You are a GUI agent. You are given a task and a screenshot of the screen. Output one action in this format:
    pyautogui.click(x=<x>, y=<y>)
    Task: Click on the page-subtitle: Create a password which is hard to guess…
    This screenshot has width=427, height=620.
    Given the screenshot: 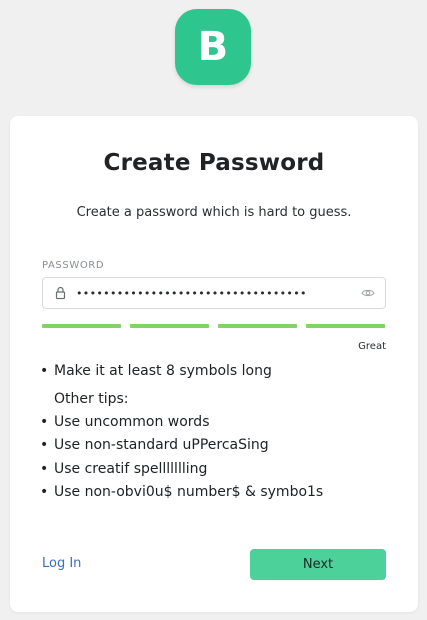 What is the action you would take?
    pyautogui.click(x=214, y=212)
    